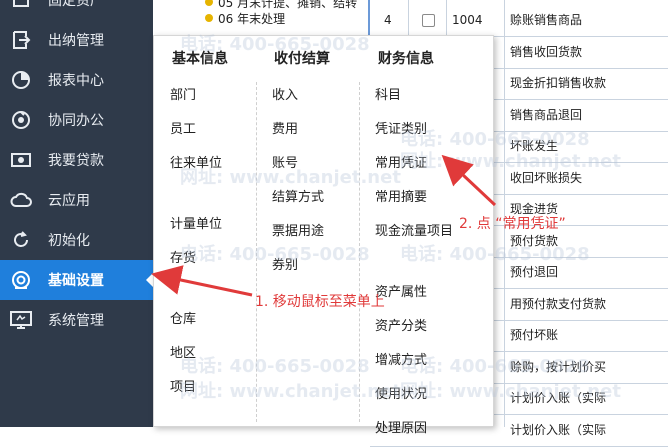 Image resolution: width=668 pixels, height=447 pixels. What do you see at coordinates (183, 351) in the screenshot?
I see `menu-item-region: 地区` at bounding box center [183, 351].